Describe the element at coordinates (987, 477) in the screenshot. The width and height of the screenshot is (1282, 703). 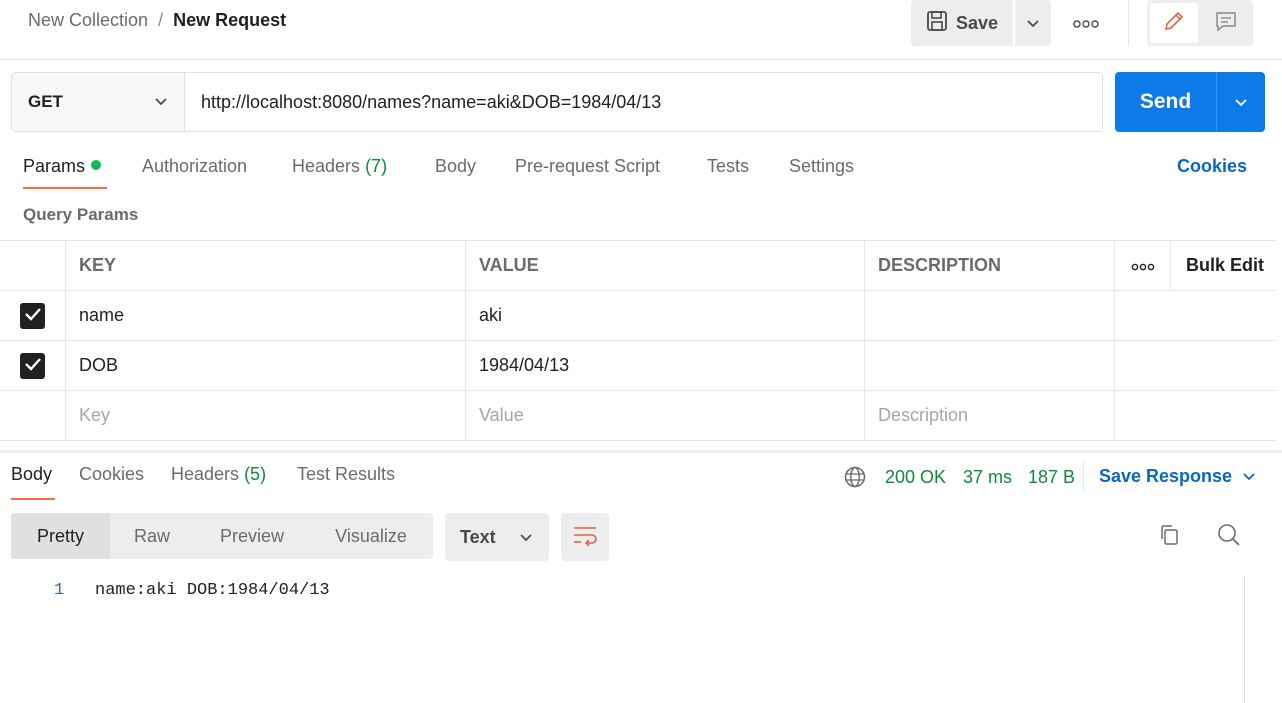
I see `response-time: 37 ms` at that location.